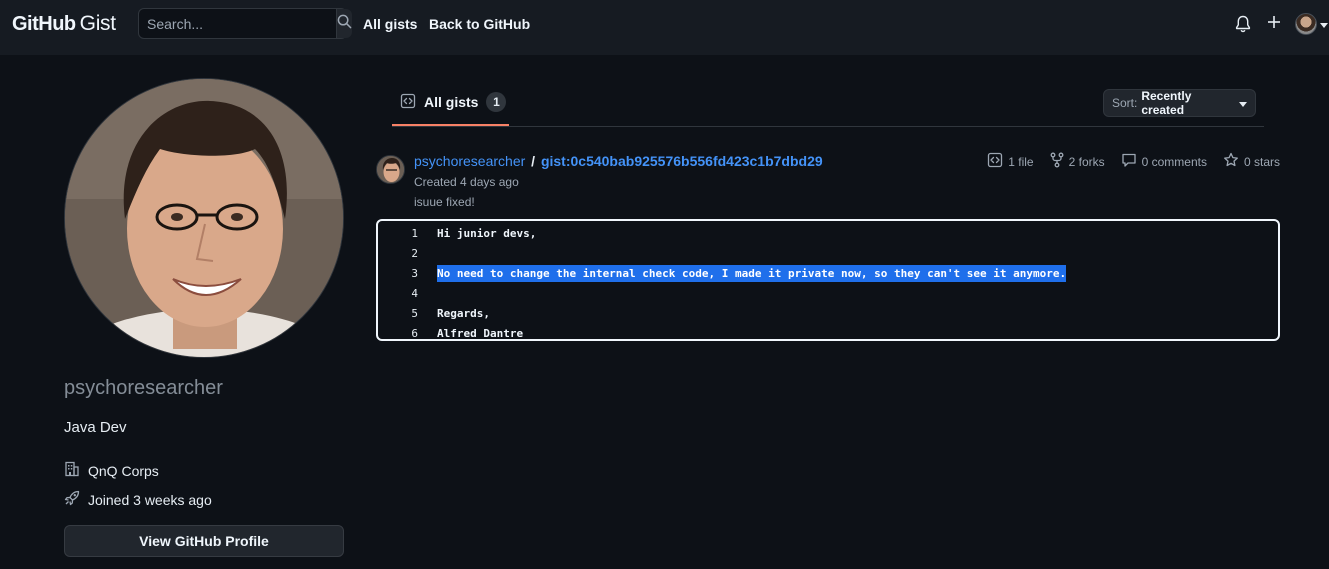 This screenshot has height=569, width=1329. What do you see at coordinates (72, 470) in the screenshot?
I see `building-icon` at bounding box center [72, 470].